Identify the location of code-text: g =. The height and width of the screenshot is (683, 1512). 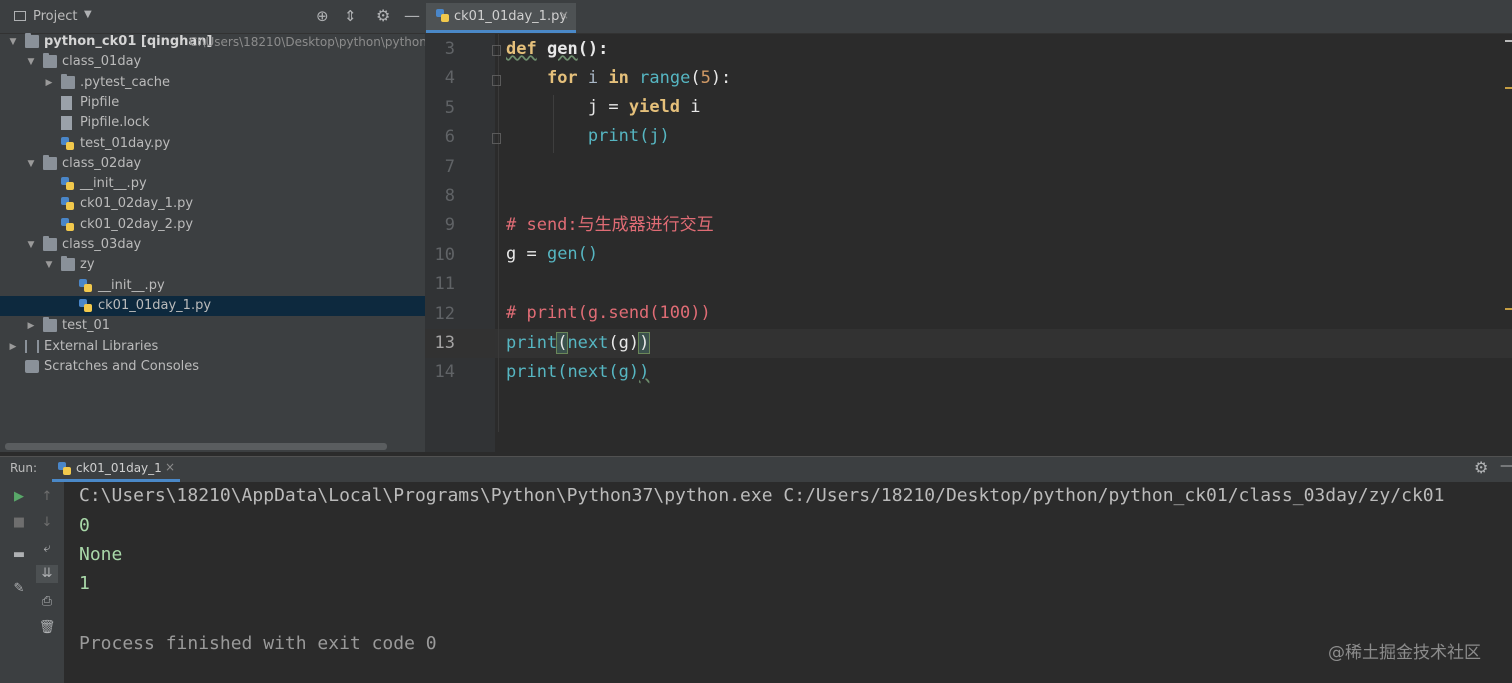
(526, 254).